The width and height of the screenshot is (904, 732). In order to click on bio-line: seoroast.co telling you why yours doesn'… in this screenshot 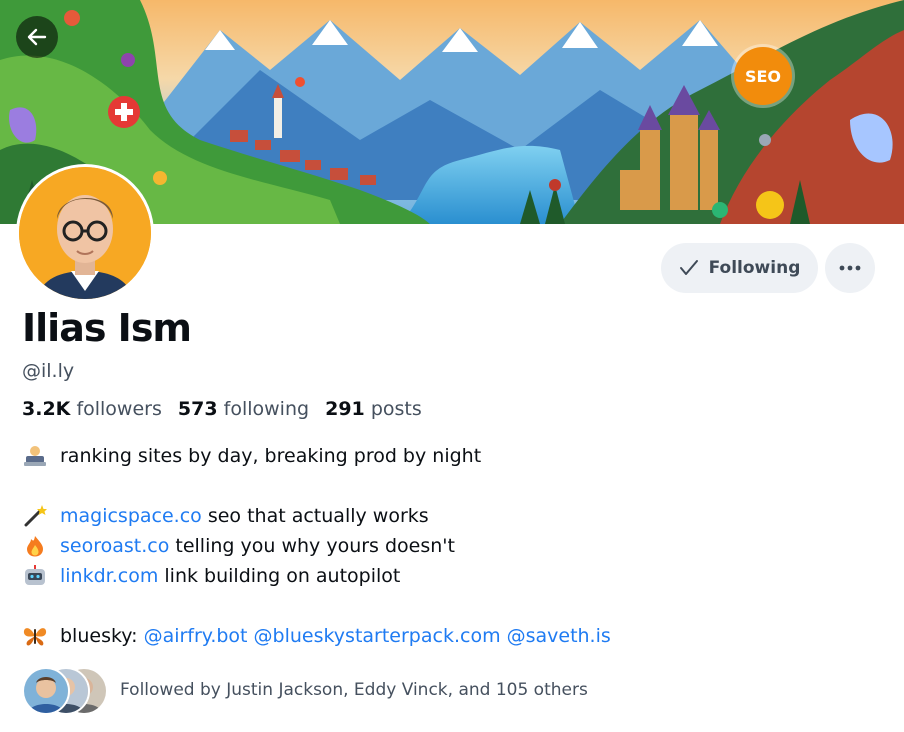, I will do `click(316, 546)`.